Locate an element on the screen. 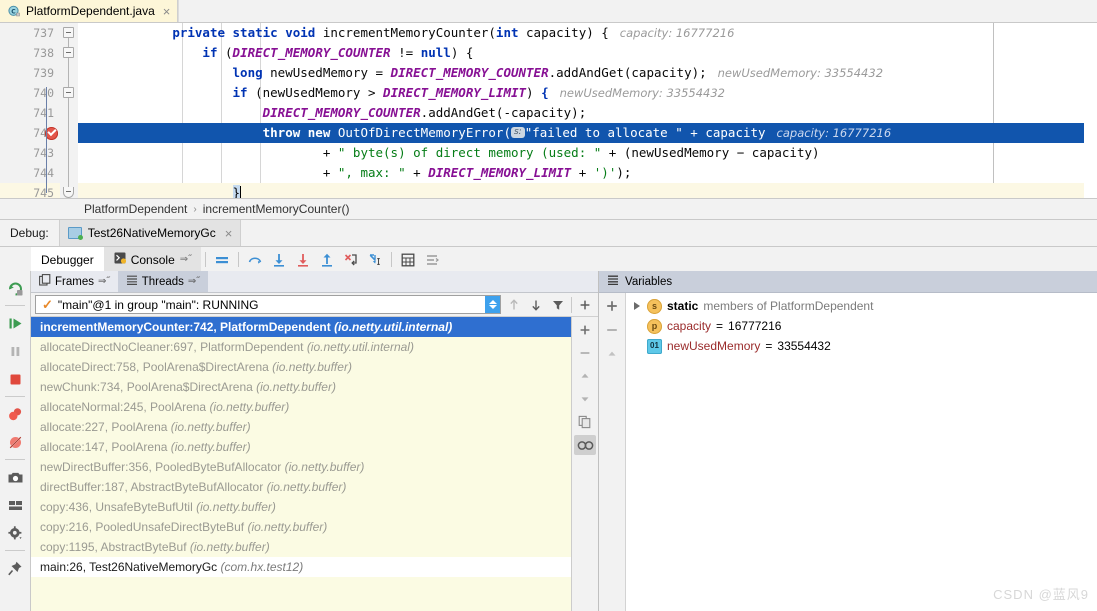  scroll-down-icon is located at coordinates (585, 399).